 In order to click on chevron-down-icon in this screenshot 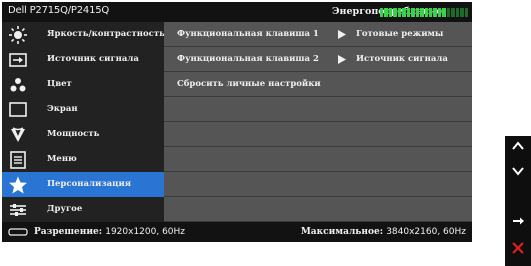, I will do `click(518, 171)`.